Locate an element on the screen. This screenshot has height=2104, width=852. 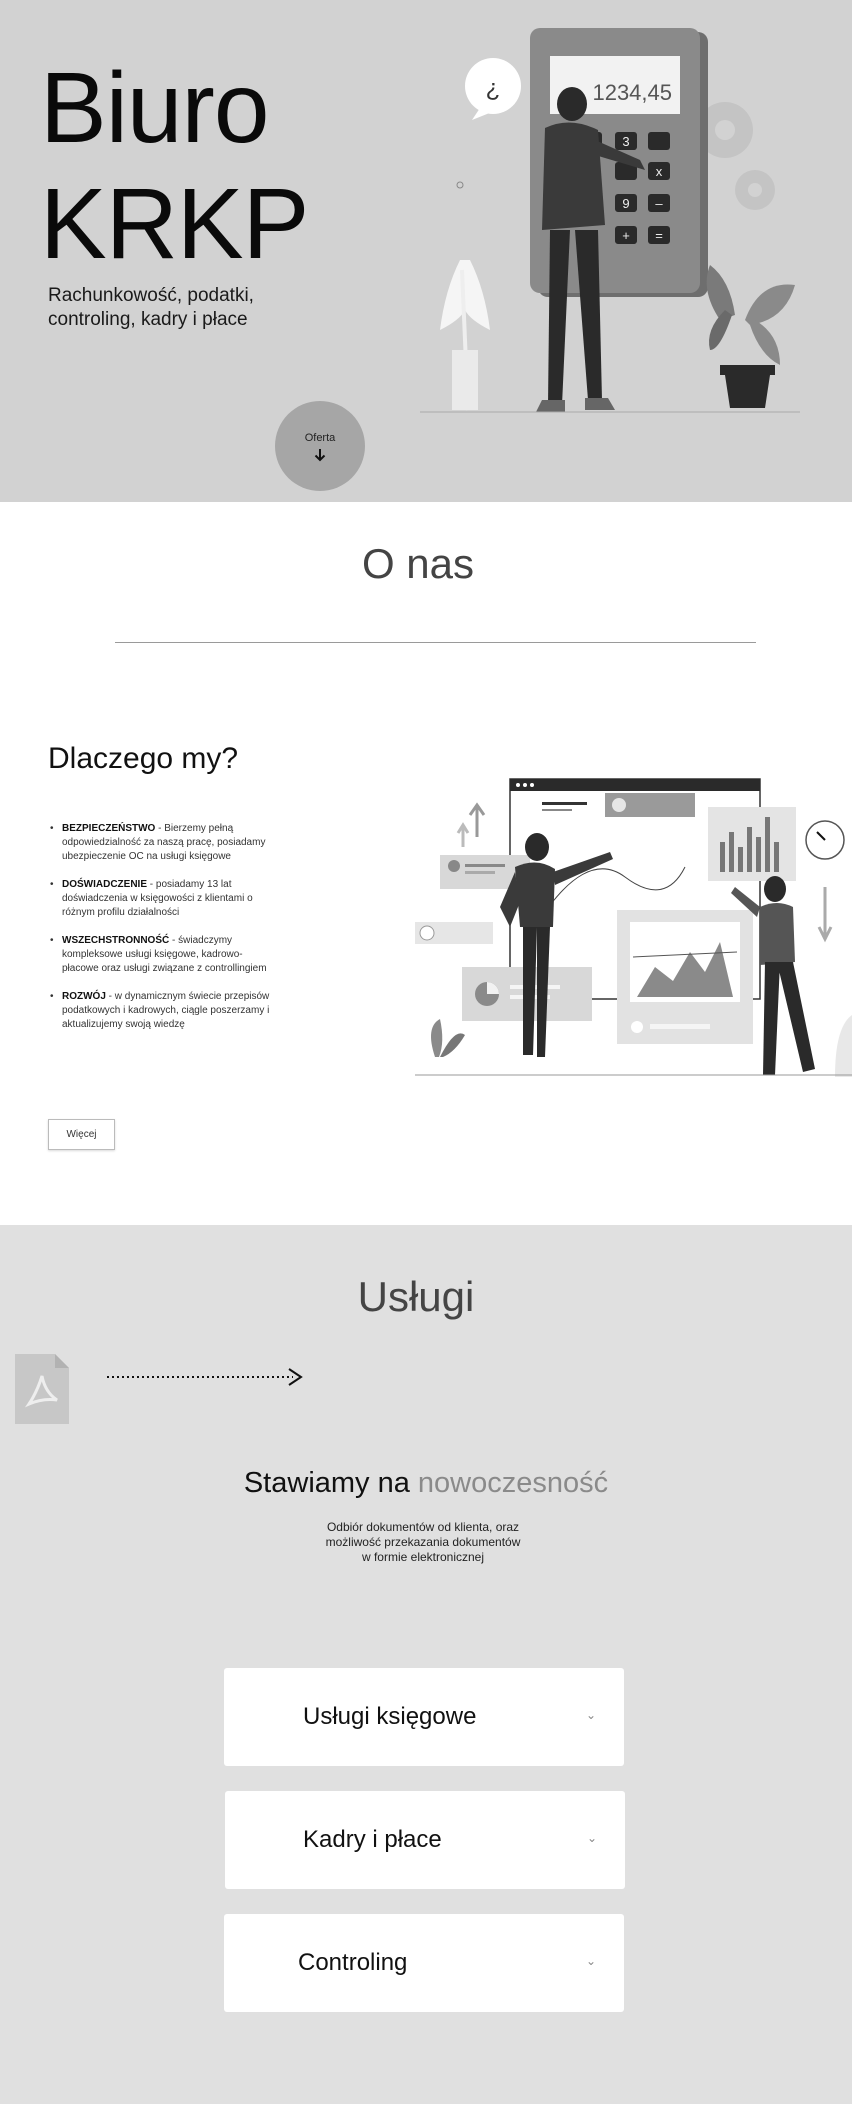
arrow-down-icon is located at coordinates (320, 457).